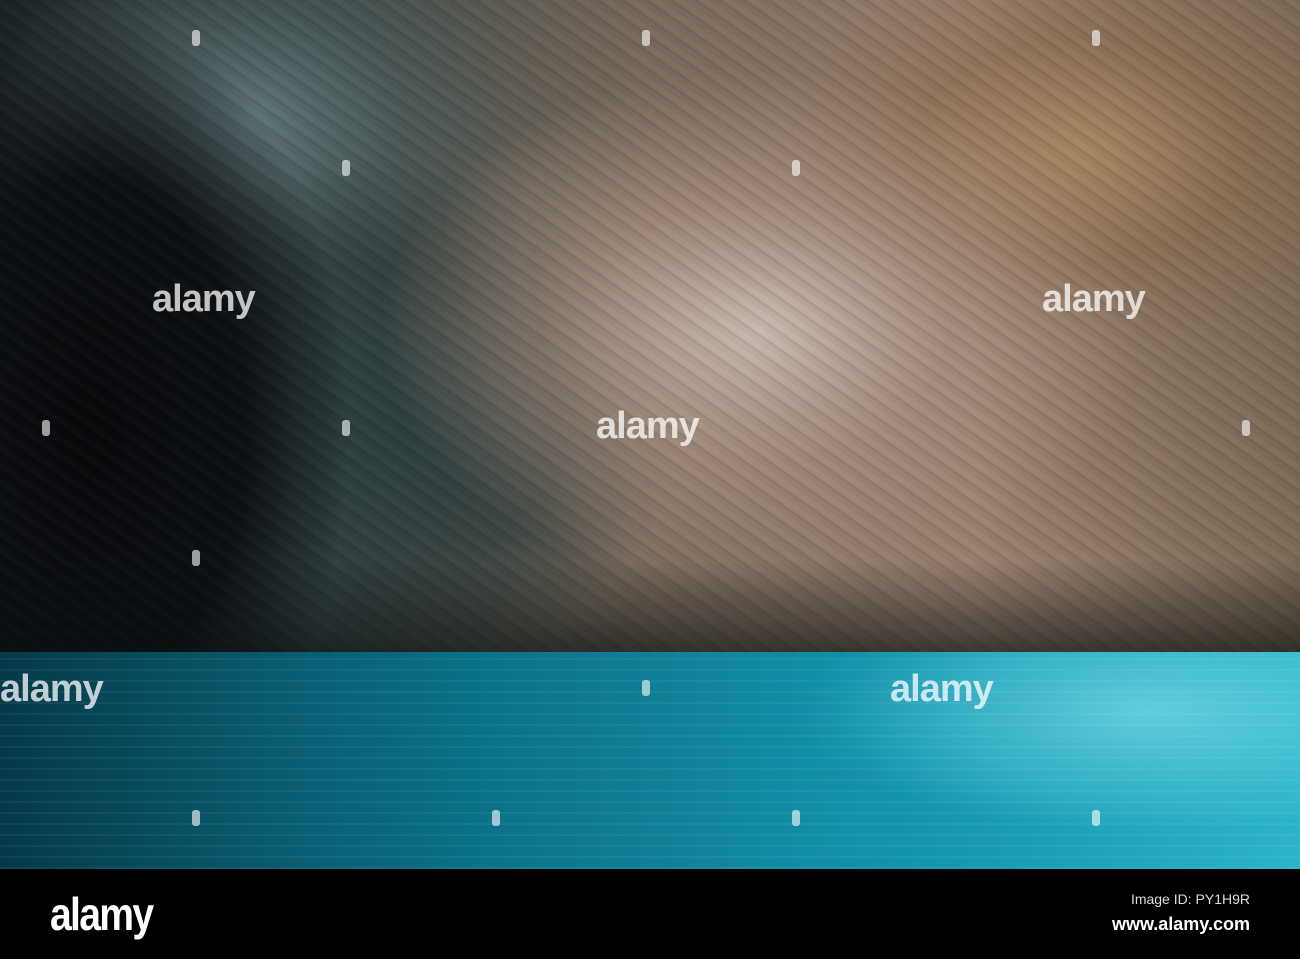 The height and width of the screenshot is (959, 1300). I want to click on image-id: Image ID: PY1H9R, so click(1190, 899).